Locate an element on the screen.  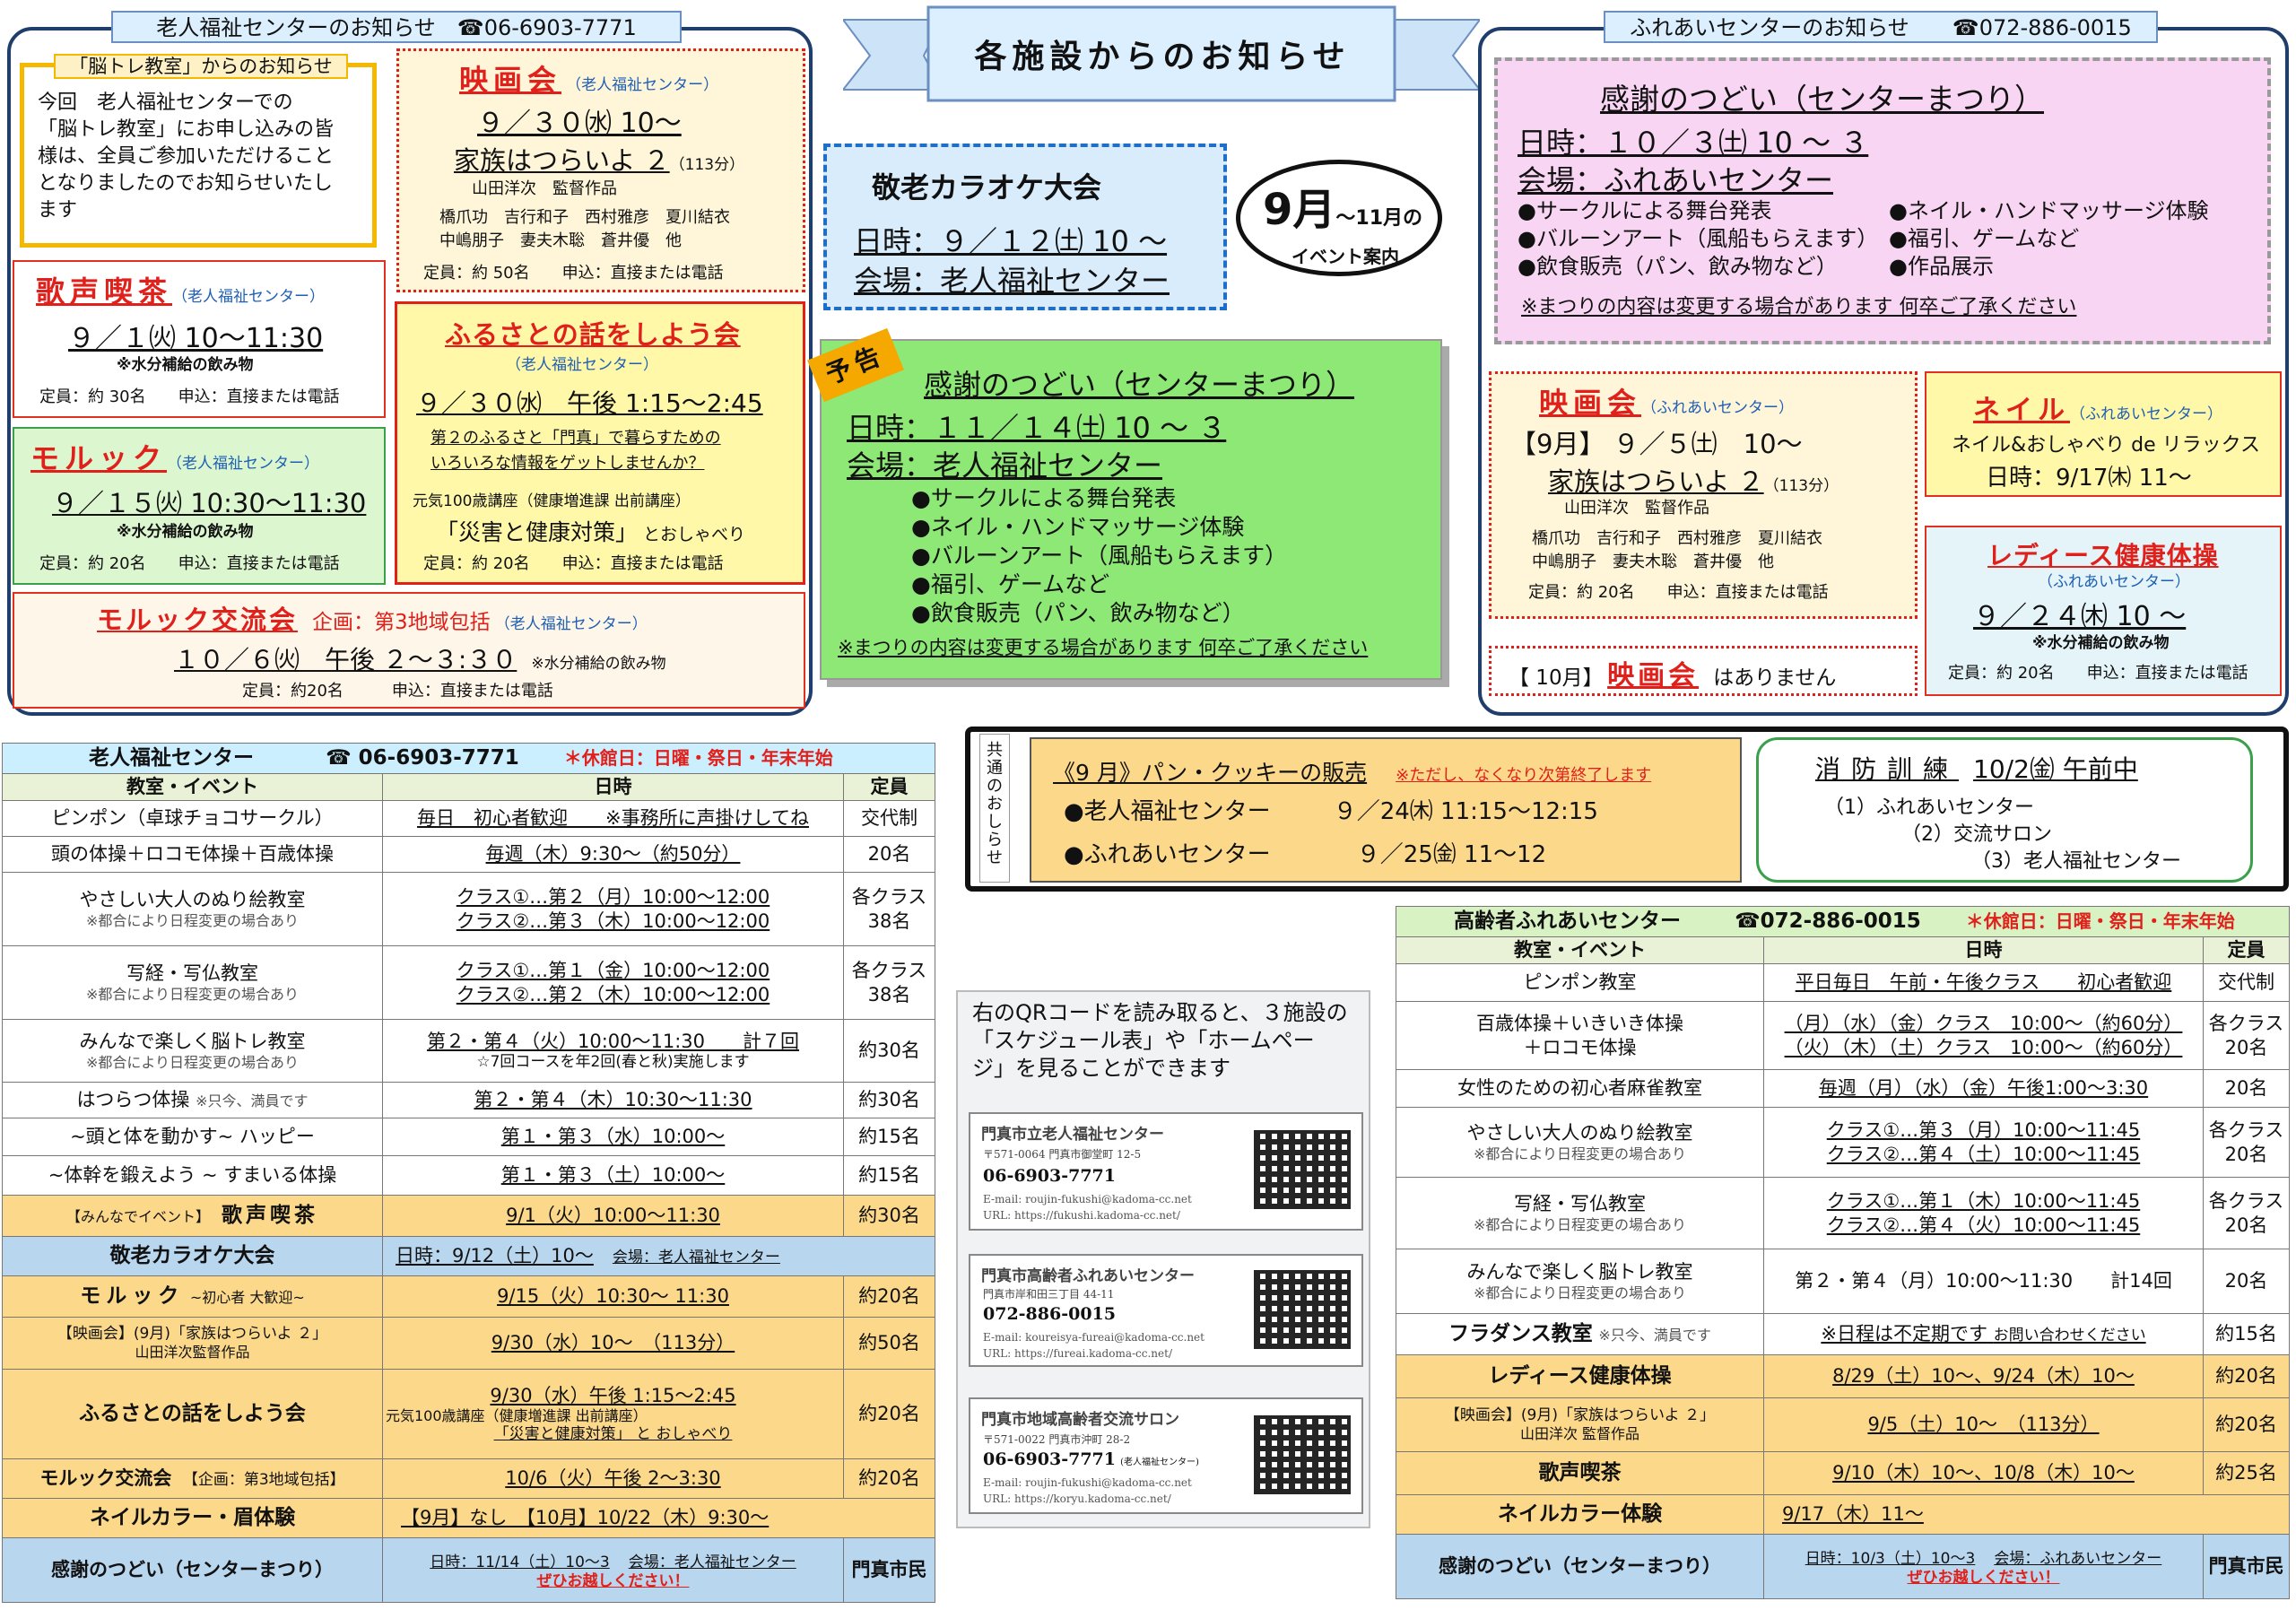
roujin-movie-cast1: 橋爪功 吉行和子 西村雅彦 夏川結衣 is located at coordinates (584, 217).